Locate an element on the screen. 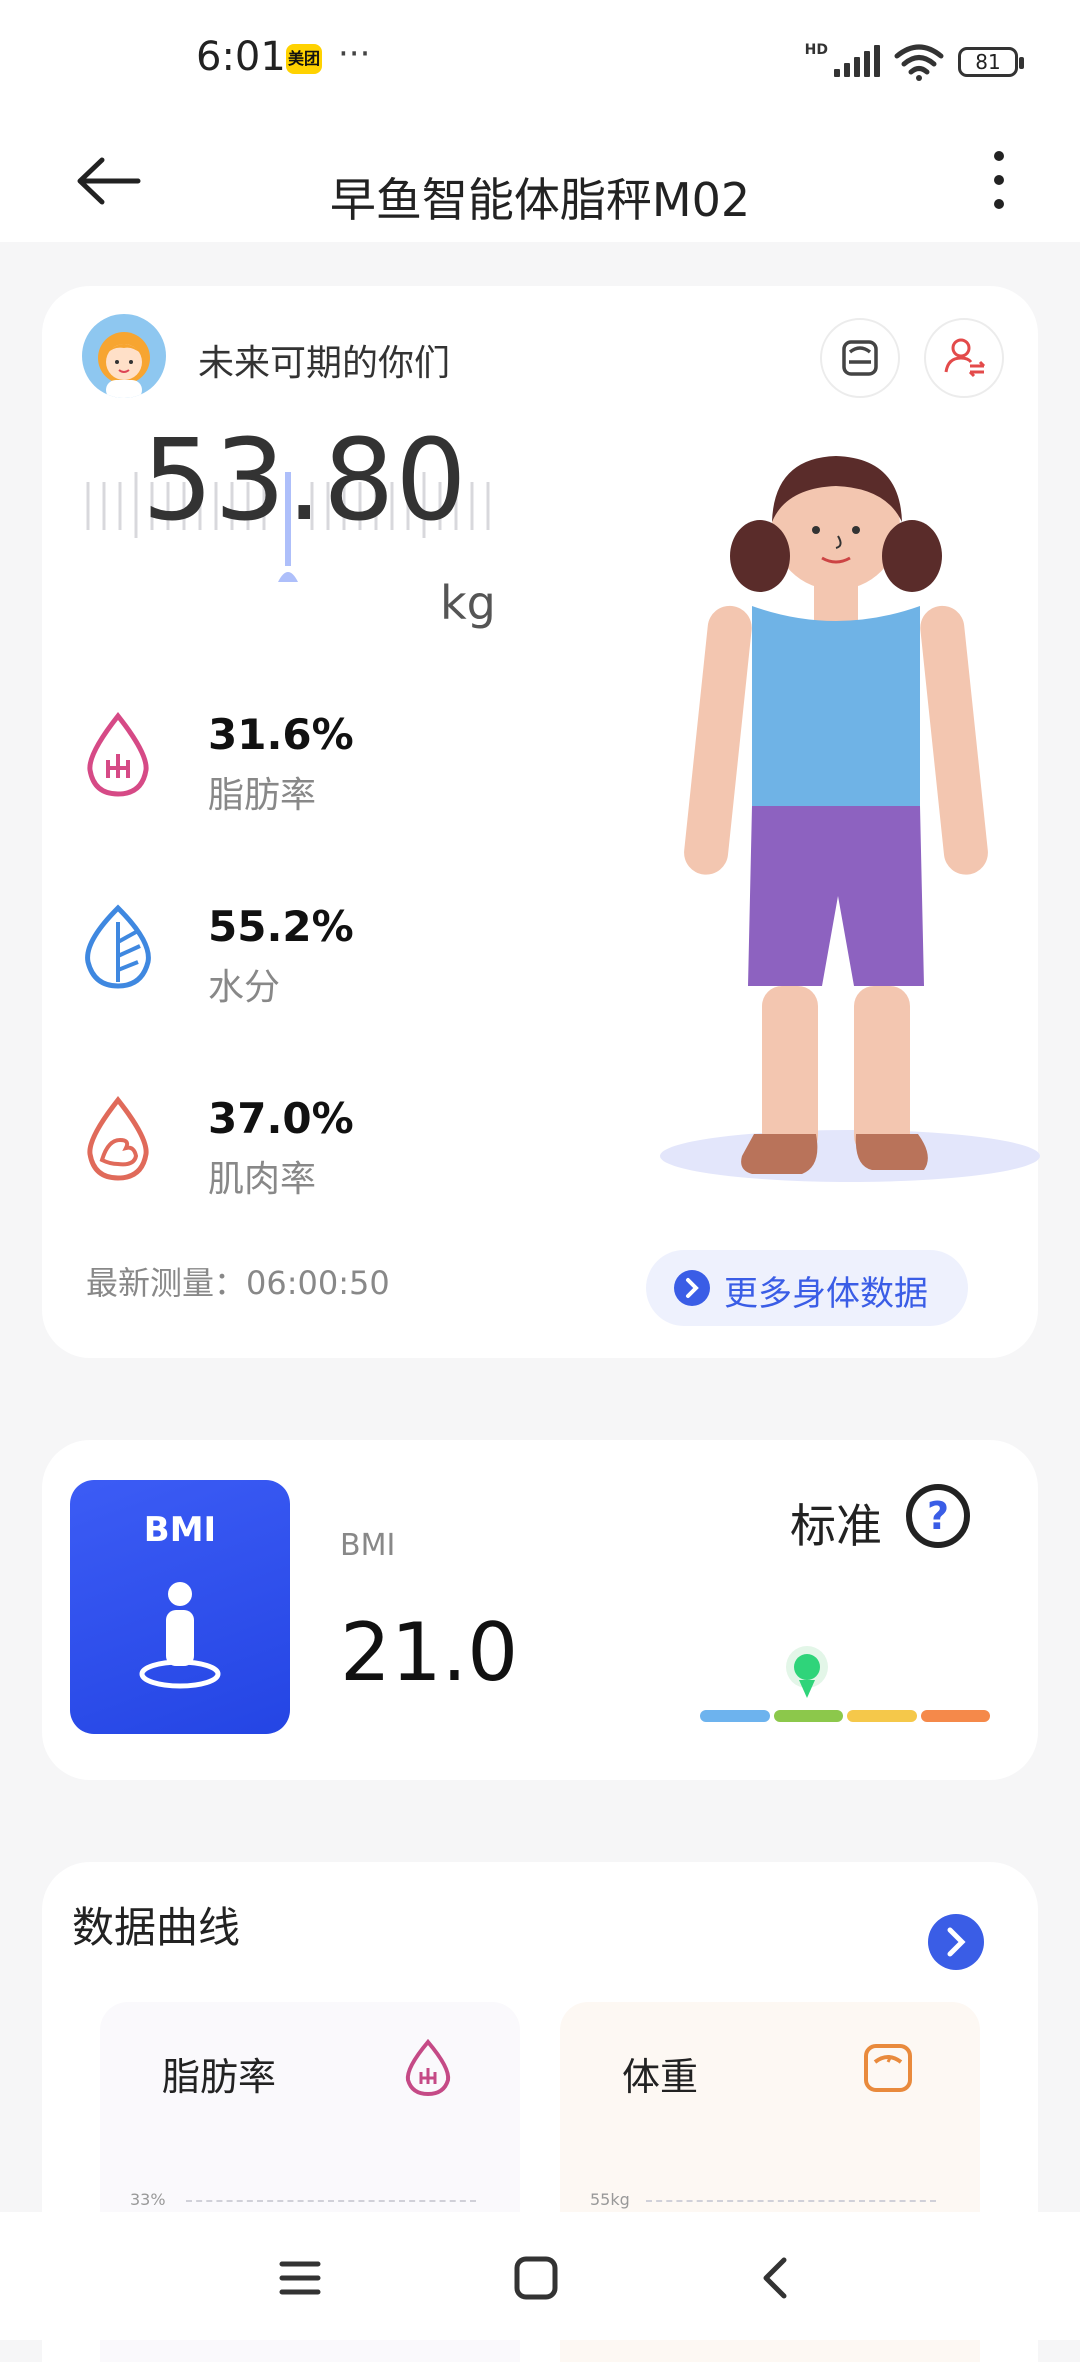 The image size is (1080, 2362). page-title: 早鱼智能体脂秤M02 is located at coordinates (540, 200).